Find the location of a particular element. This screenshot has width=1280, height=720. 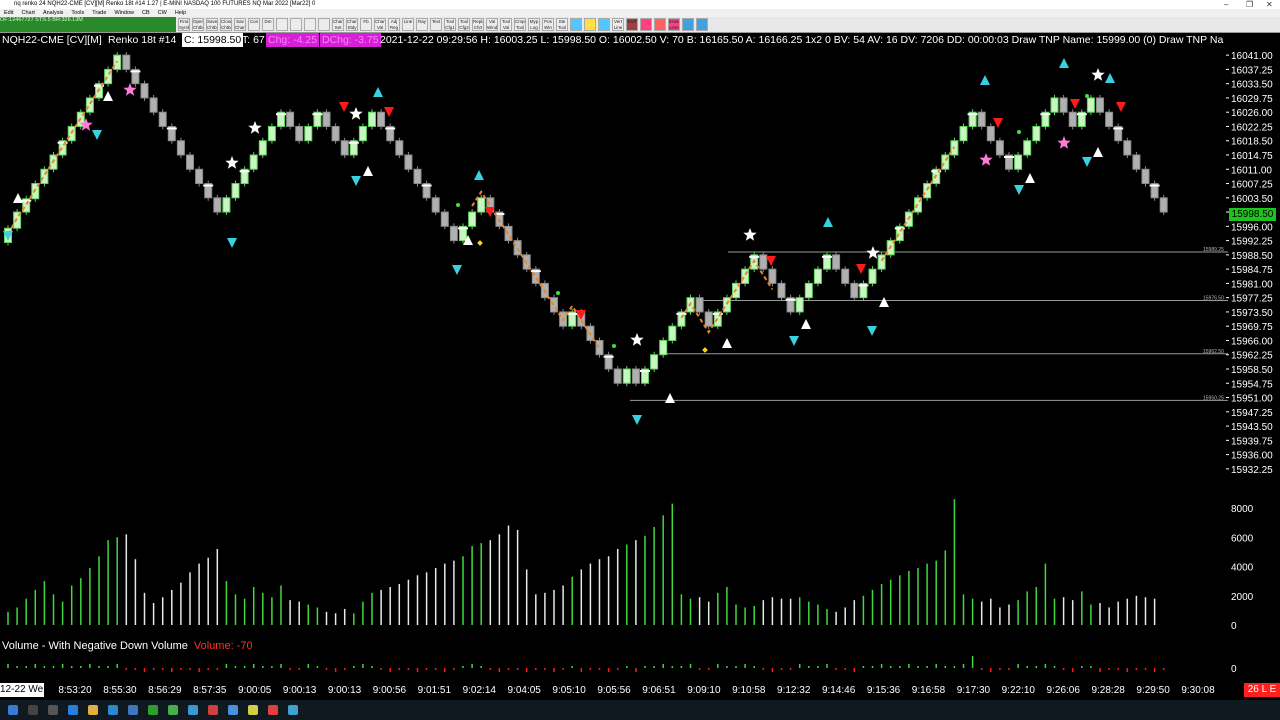

toolbar-button-2: Save Chtbook is located at coordinates (212, 24).